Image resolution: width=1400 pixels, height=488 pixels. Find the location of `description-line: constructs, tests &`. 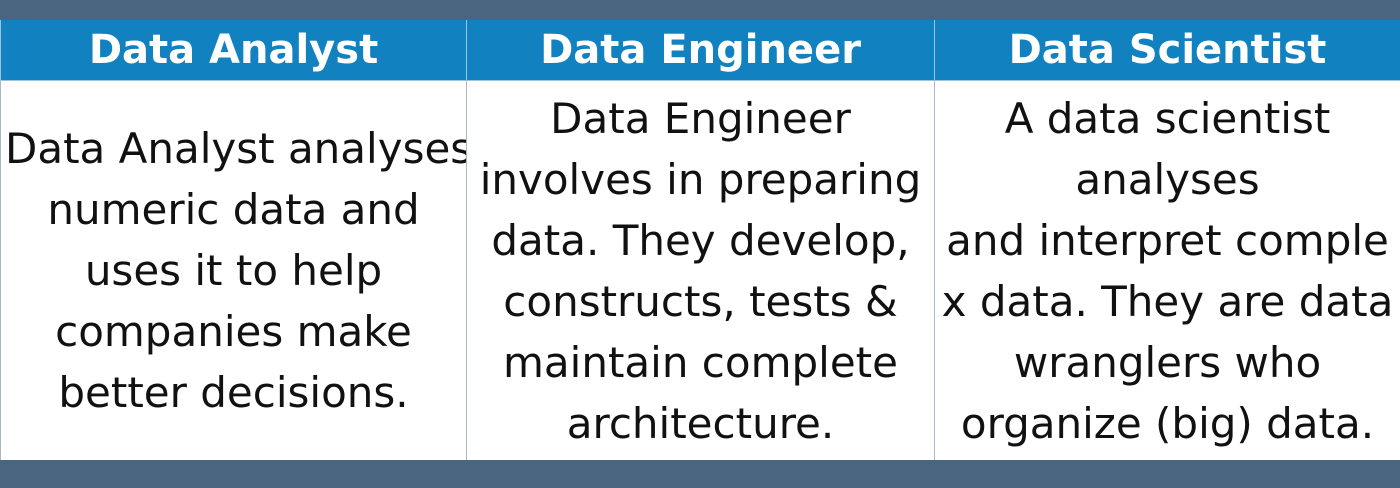

description-line: constructs, tests & is located at coordinates (700, 301).